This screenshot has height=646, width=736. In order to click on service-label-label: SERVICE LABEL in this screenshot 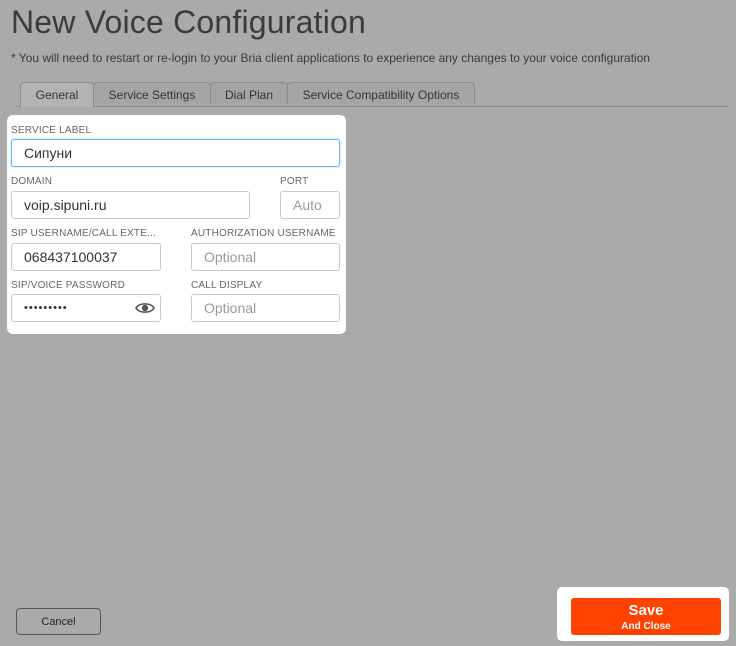, I will do `click(51, 130)`.